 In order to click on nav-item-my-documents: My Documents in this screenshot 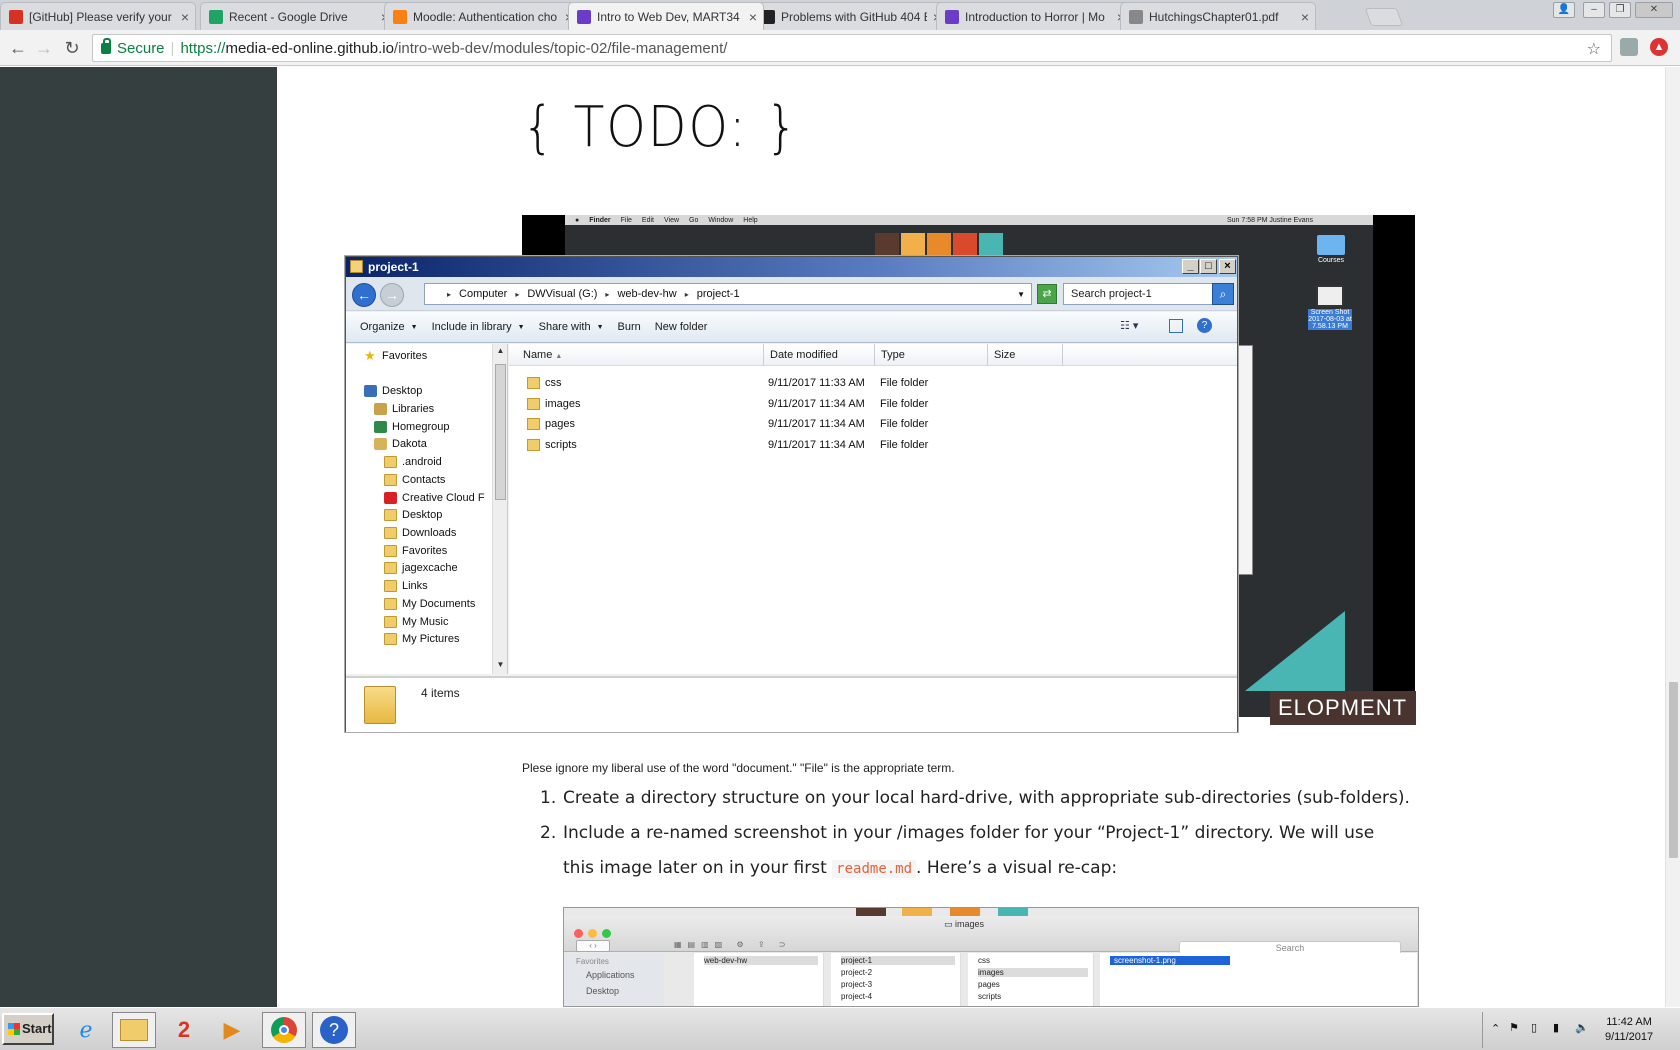, I will do `click(429, 604)`.